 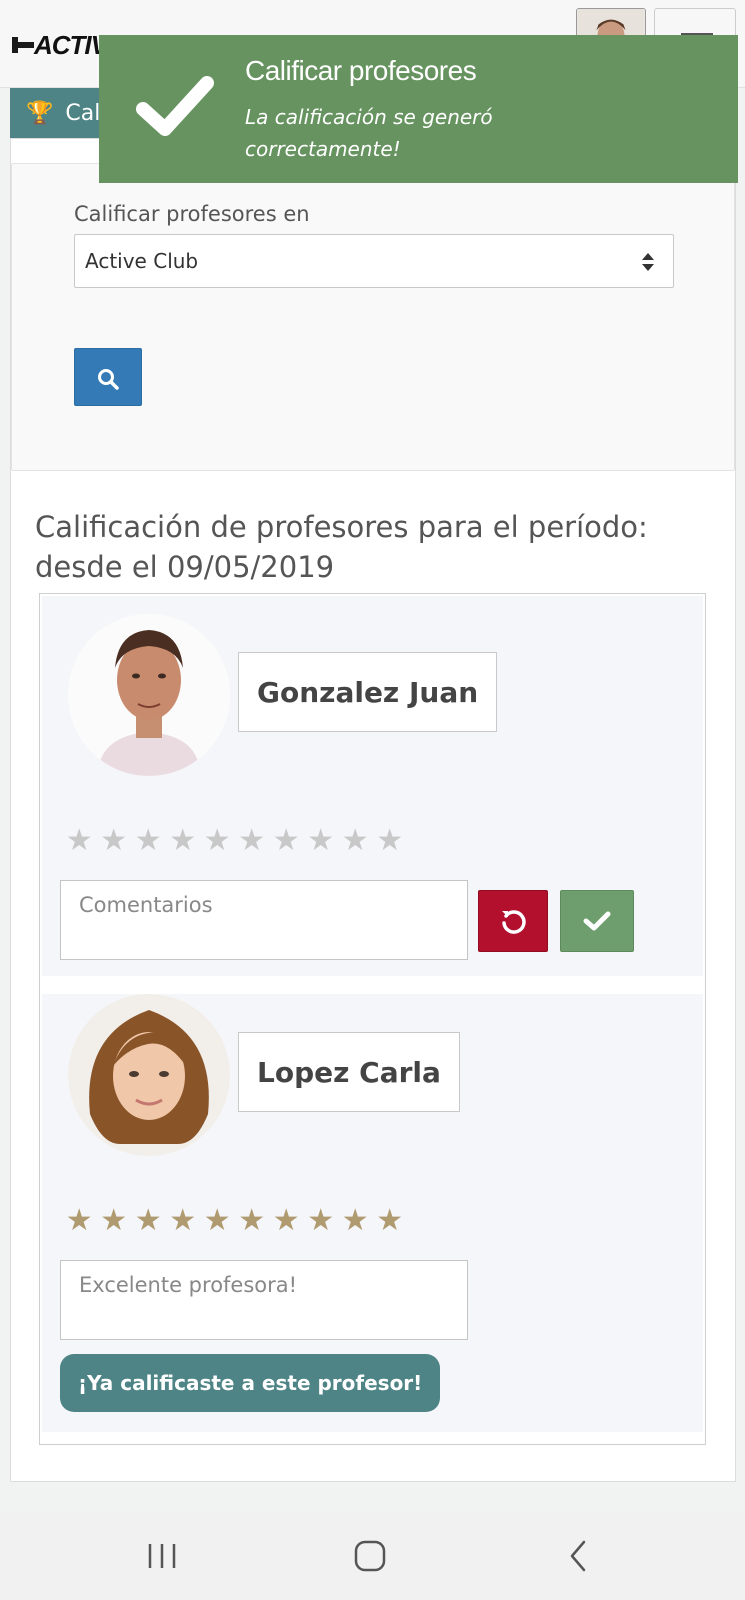 I want to click on page-header: 🏆 Calificar profesores, so click(x=144, y=113).